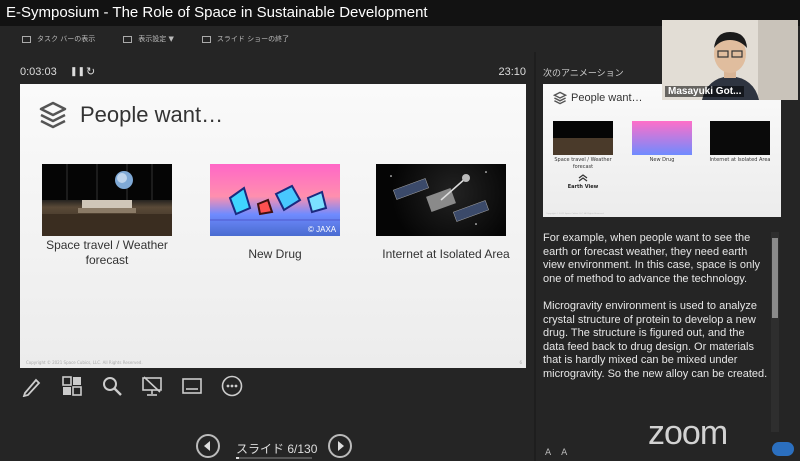 This screenshot has height=461, width=800. What do you see at coordinates (662, 160) in the screenshot?
I see `next-caption-new-drug: New Drug` at bounding box center [662, 160].